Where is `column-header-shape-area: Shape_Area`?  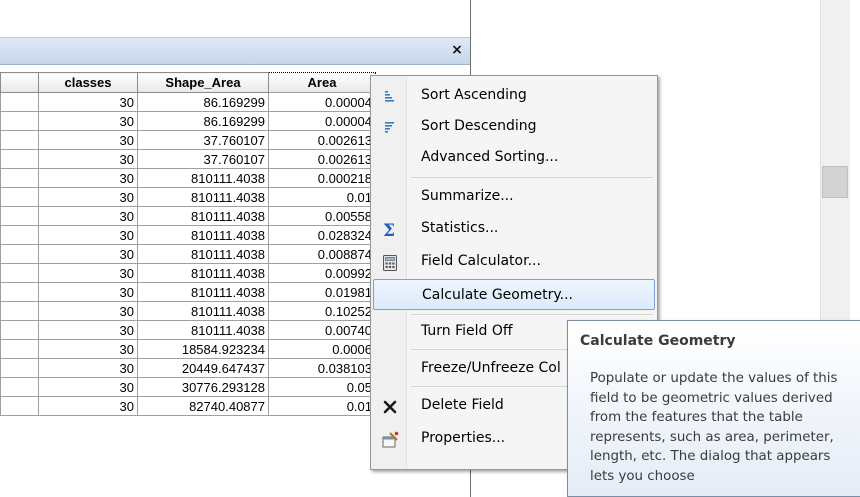
column-header-shape-area: Shape_Area is located at coordinates (203, 82).